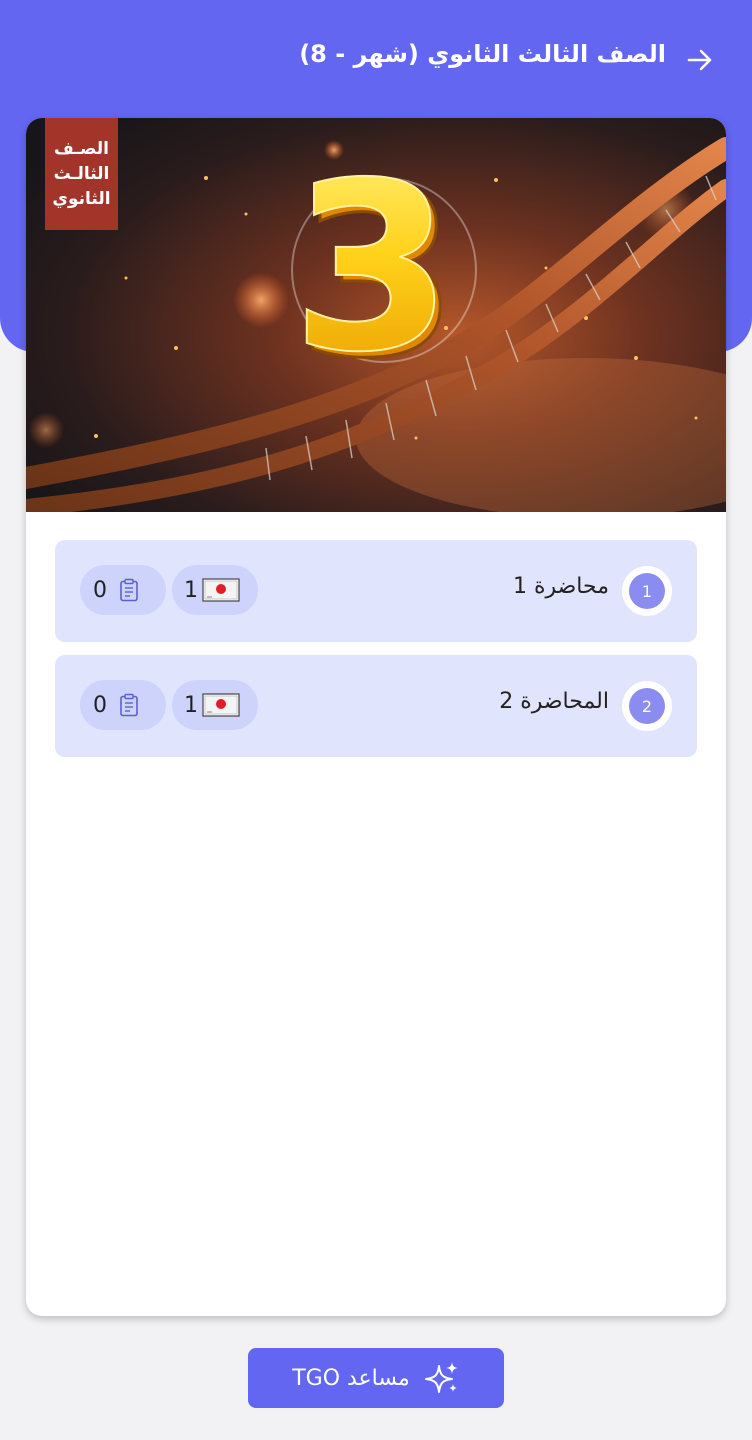 The width and height of the screenshot is (752, 1440). I want to click on badge-line-2: الثالـث, so click(81, 173).